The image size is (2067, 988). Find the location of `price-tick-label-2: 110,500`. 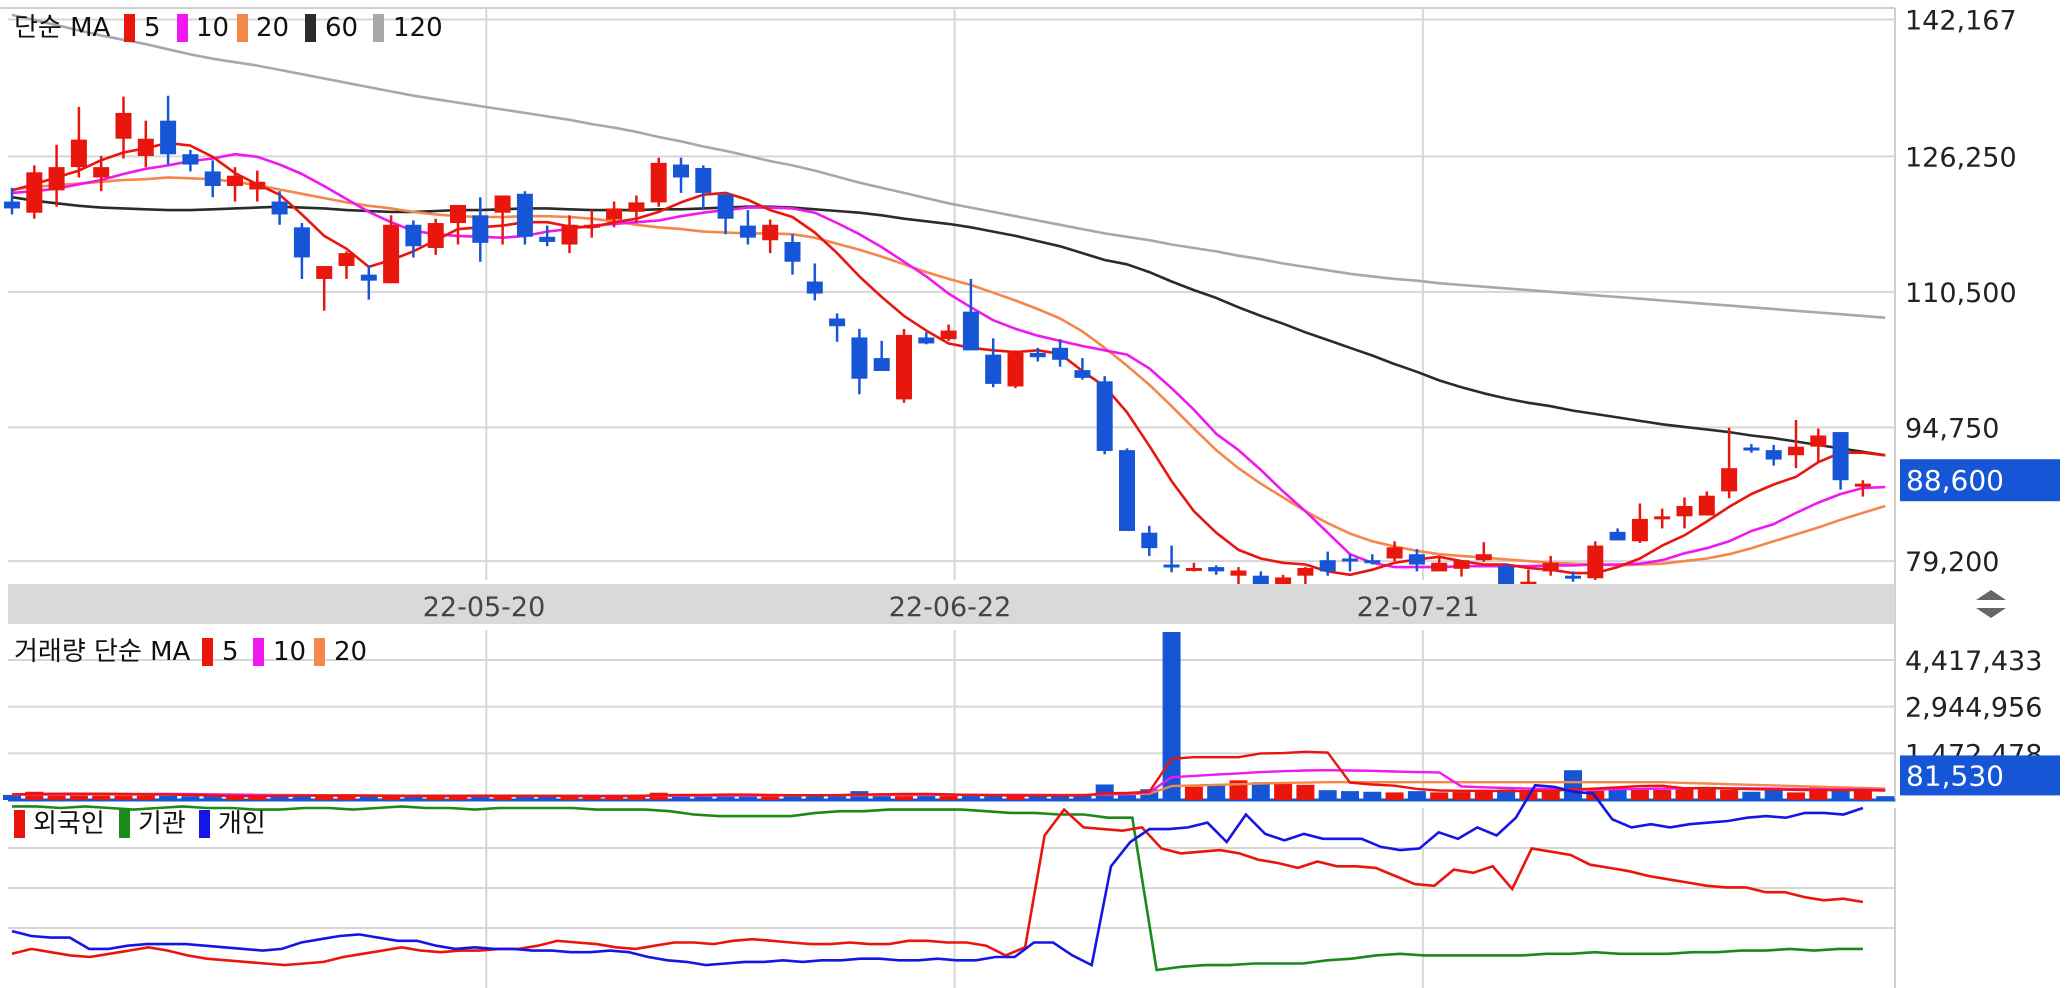

price-tick-label-2: 110,500 is located at coordinates (1961, 293).